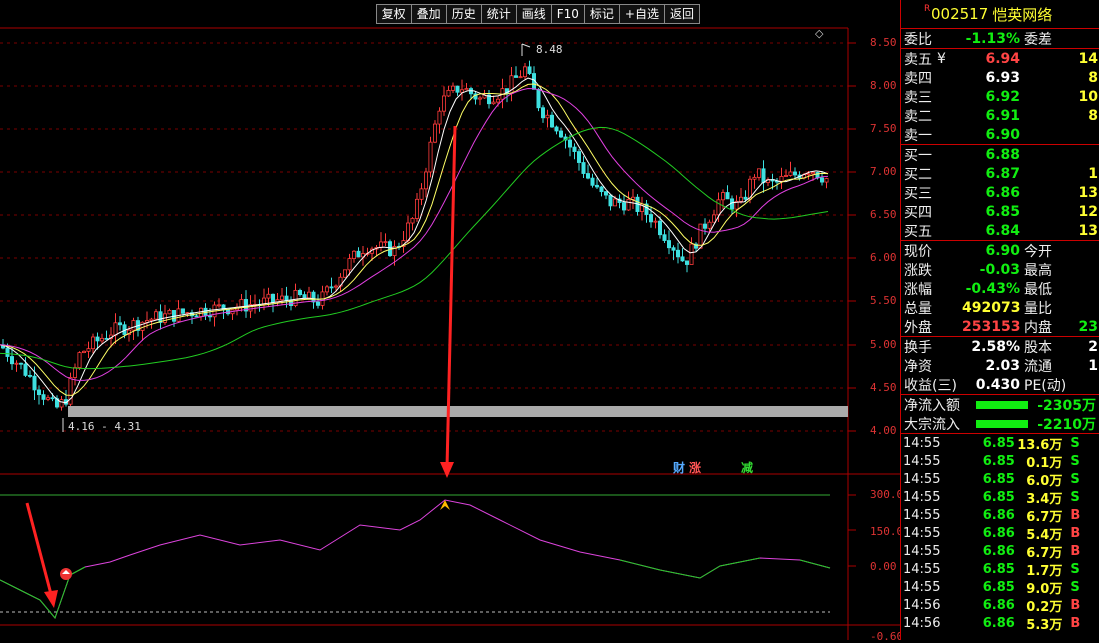 This screenshot has width=1099, height=643. Describe the element at coordinates (1022, 14) in the screenshot. I see `stock-name: 恺英网络` at that location.